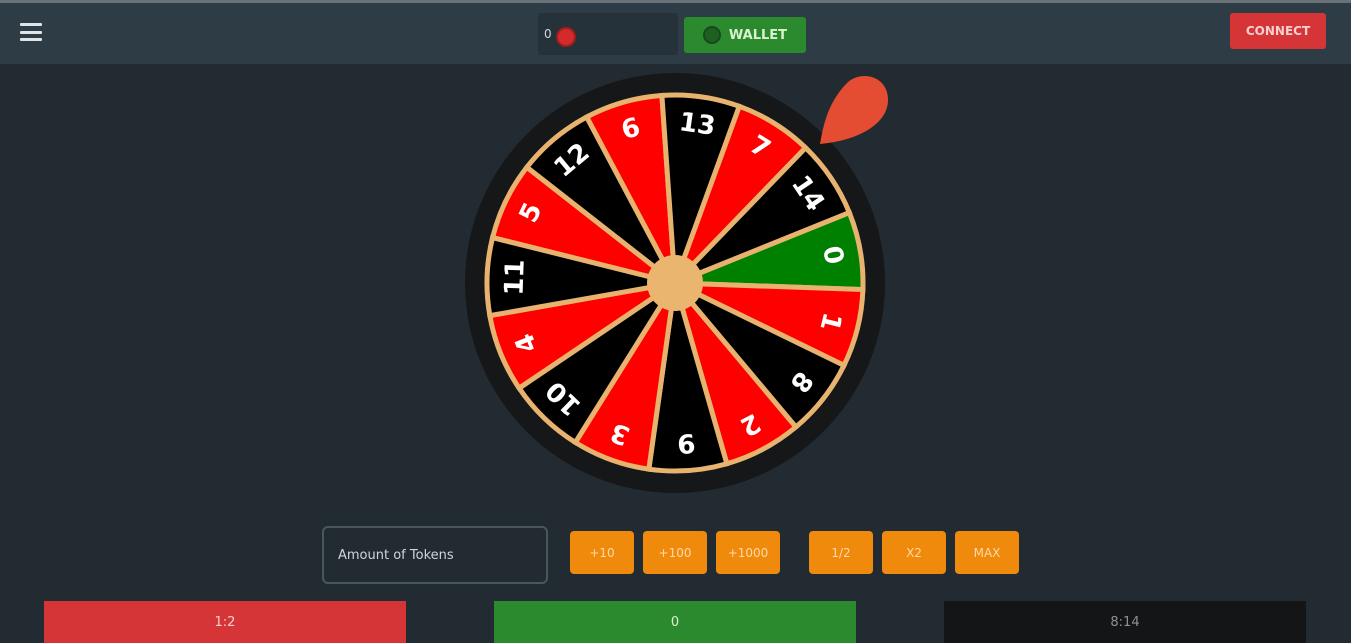  I want to click on top-bar: 0 WALLET CONNECT, so click(675, 32).